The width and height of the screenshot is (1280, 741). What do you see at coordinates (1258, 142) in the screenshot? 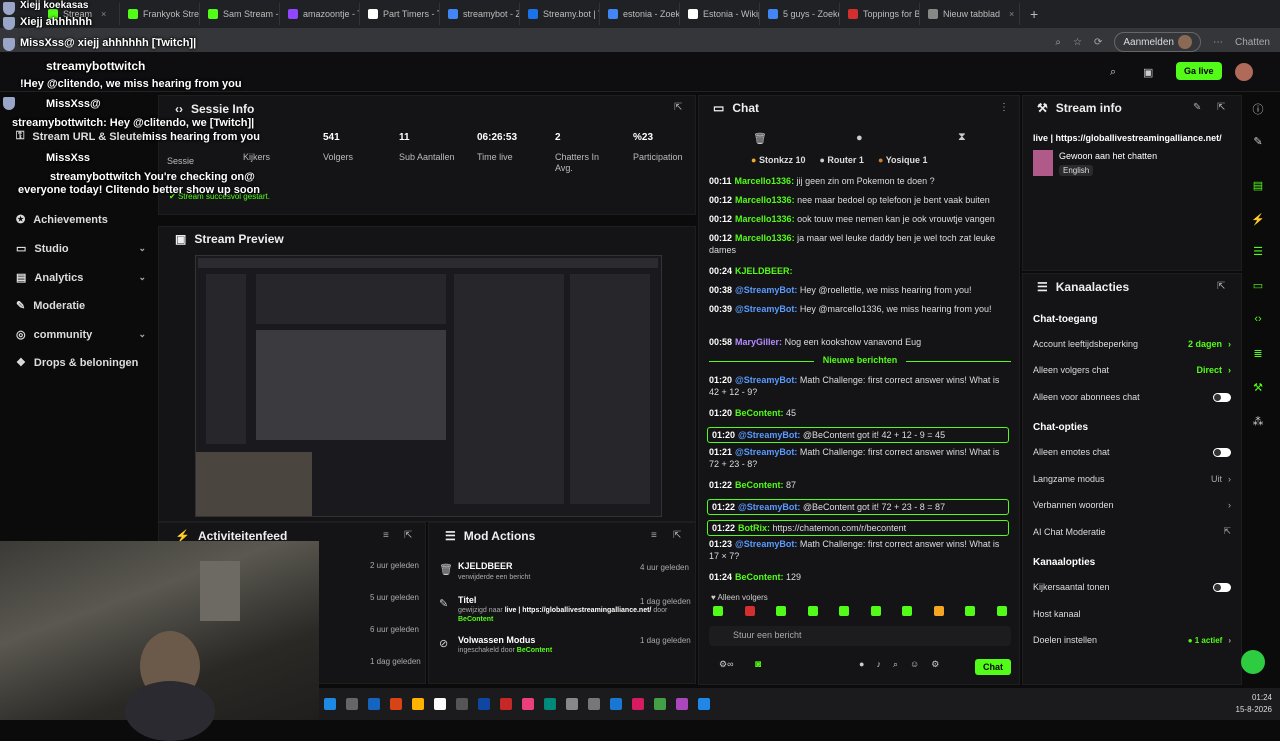
I see `pencil-icon: ✎` at bounding box center [1258, 142].